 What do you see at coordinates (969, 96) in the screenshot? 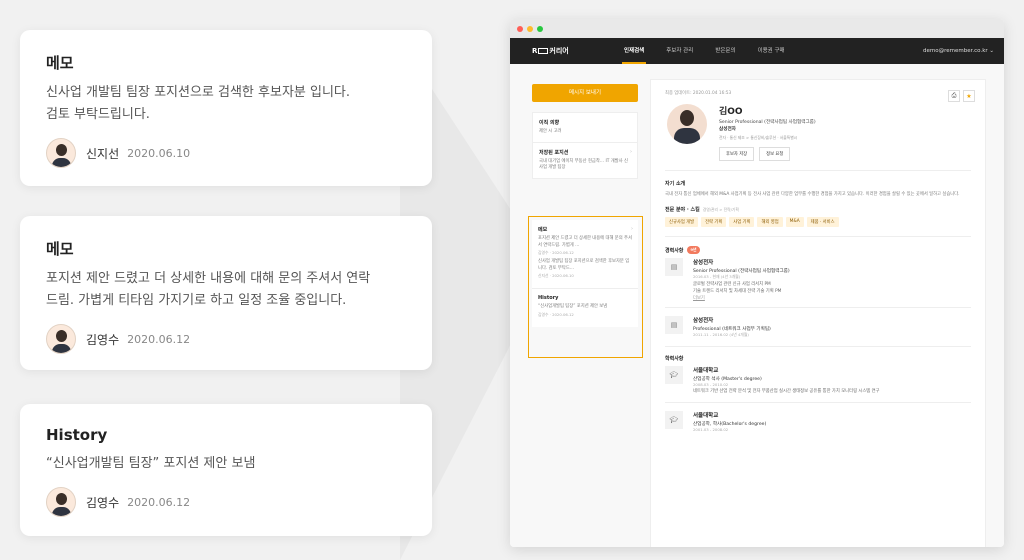
I see `star-icon: ★` at bounding box center [969, 96].